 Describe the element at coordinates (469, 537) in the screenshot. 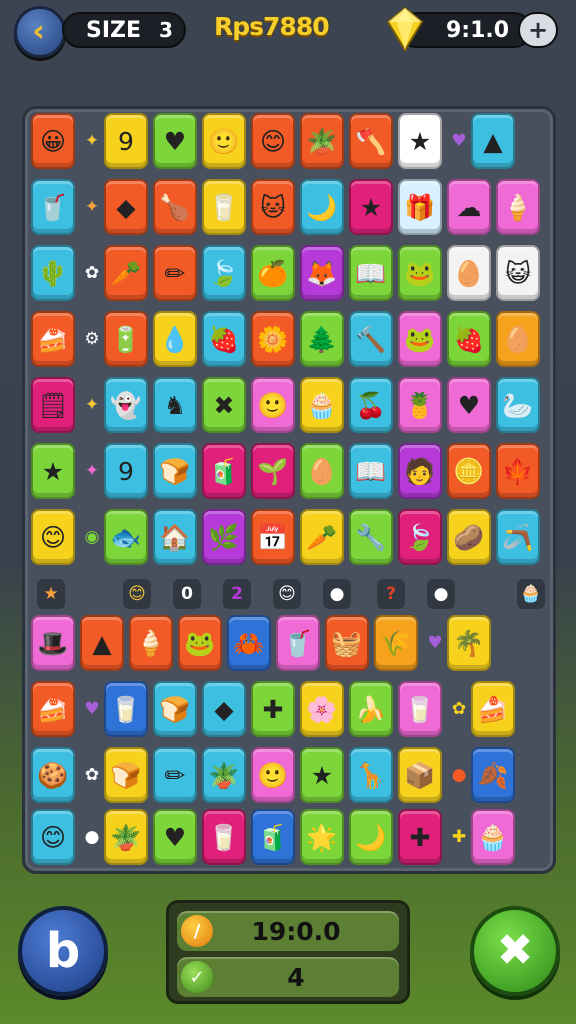

I see `board-tile: 🥔` at that location.